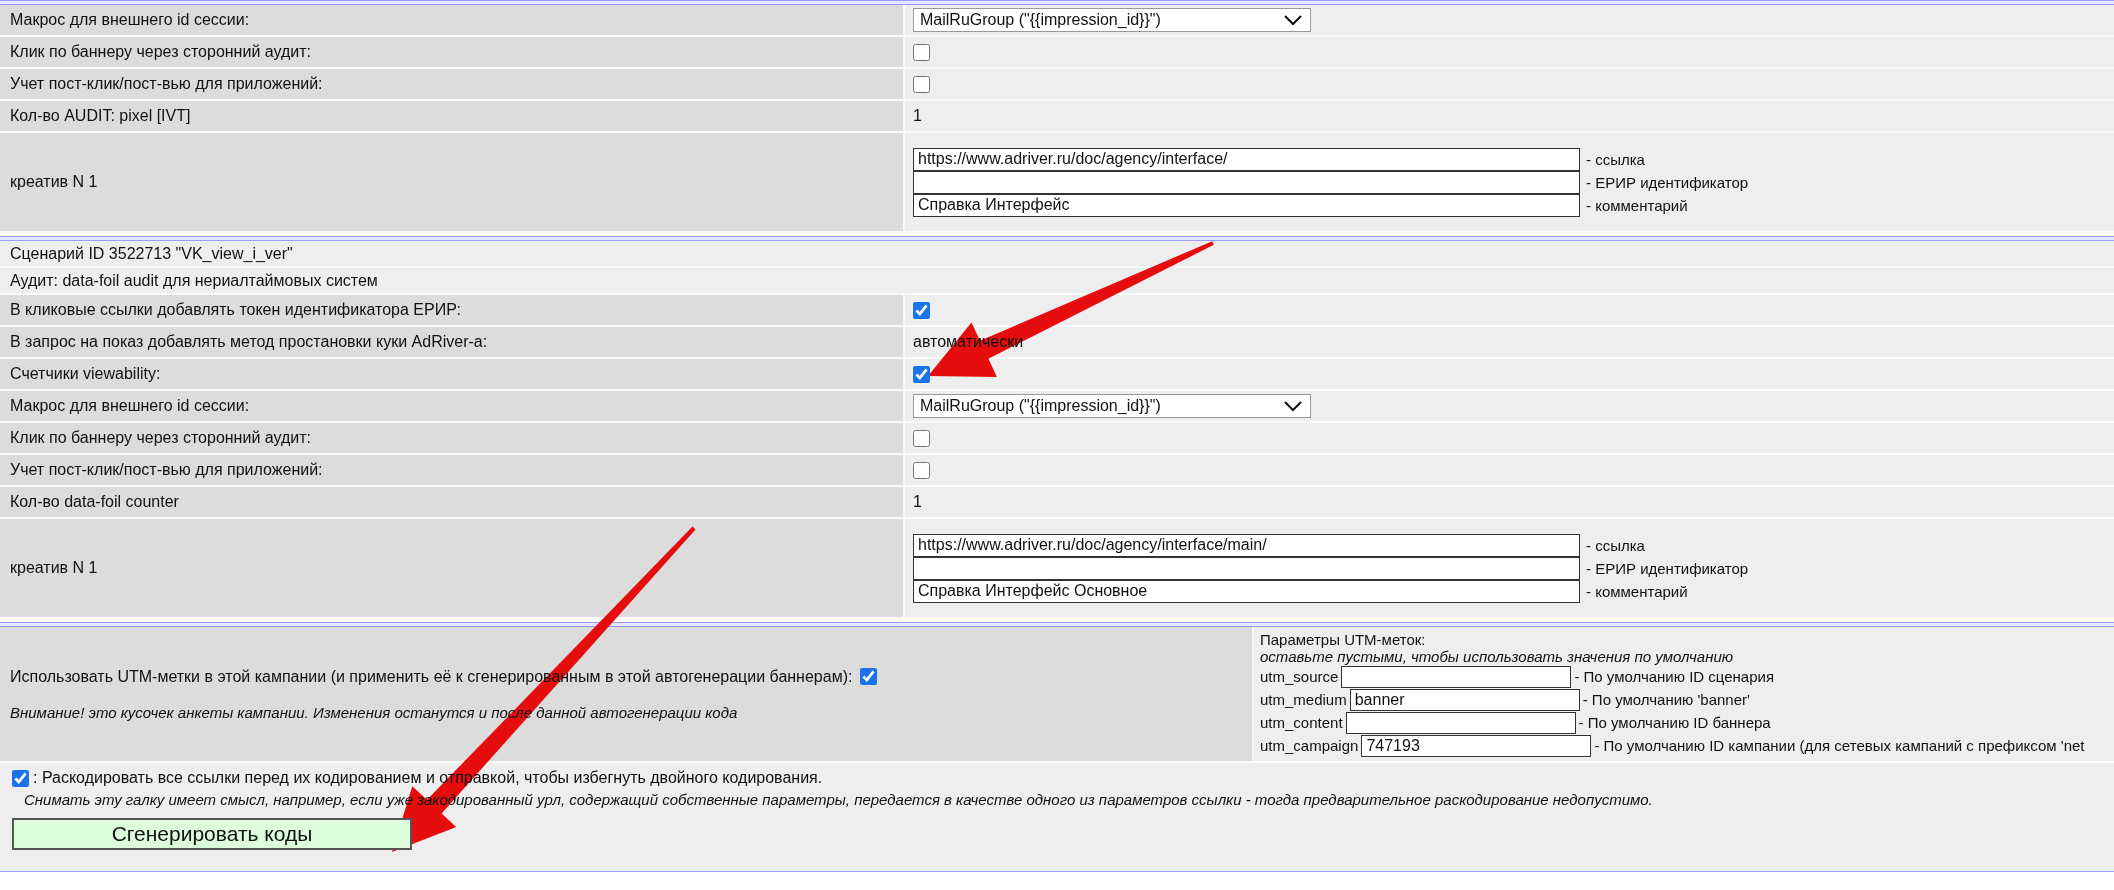 This screenshot has height=890, width=2114. Describe the element at coordinates (1246, 205) in the screenshot. I see `text-input: Справка Интерфейс` at that location.